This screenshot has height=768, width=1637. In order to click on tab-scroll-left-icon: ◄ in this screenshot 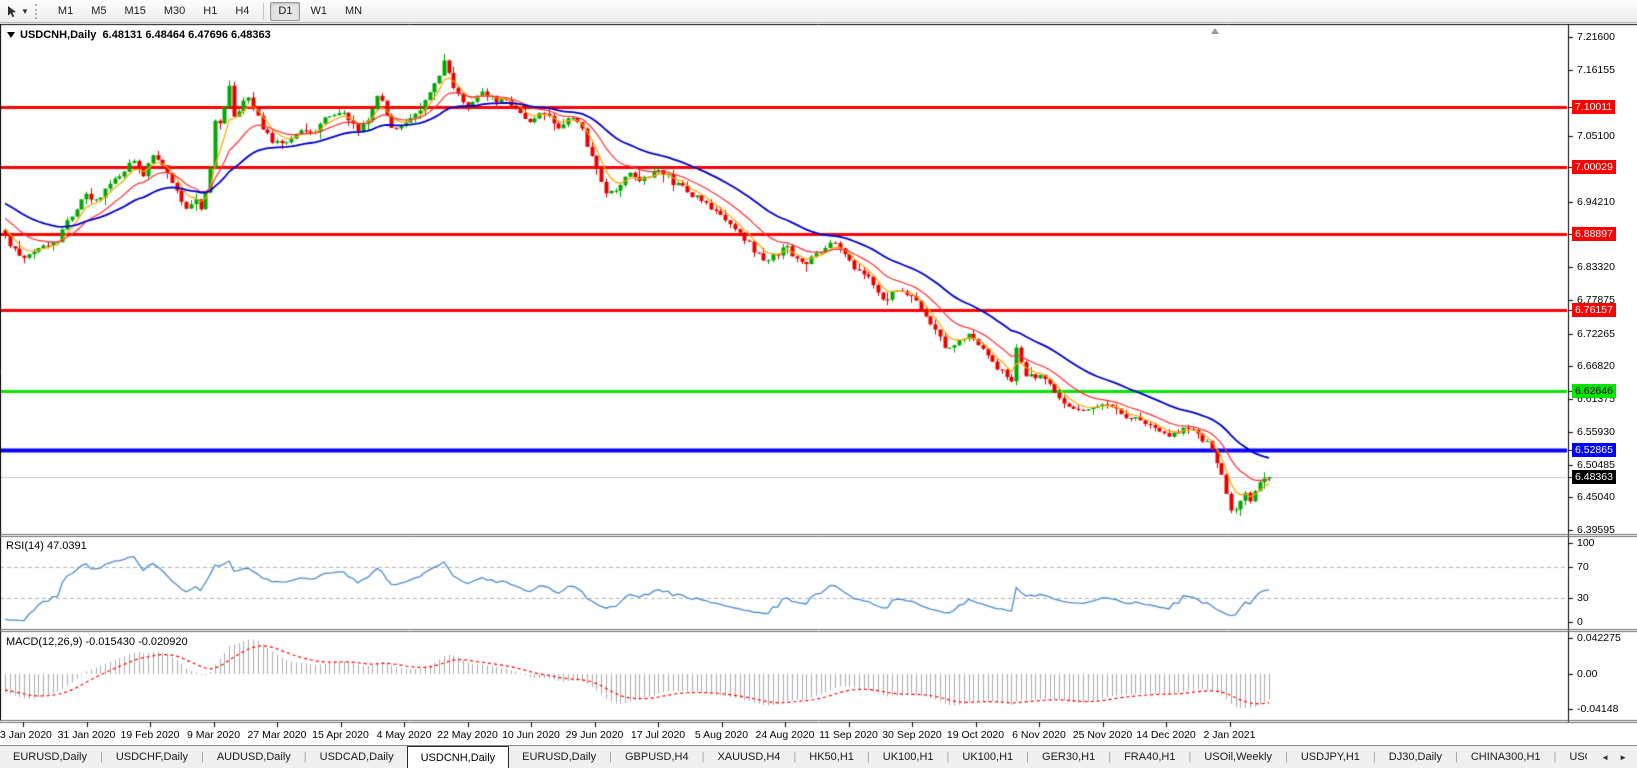, I will do `click(1605, 757)`.